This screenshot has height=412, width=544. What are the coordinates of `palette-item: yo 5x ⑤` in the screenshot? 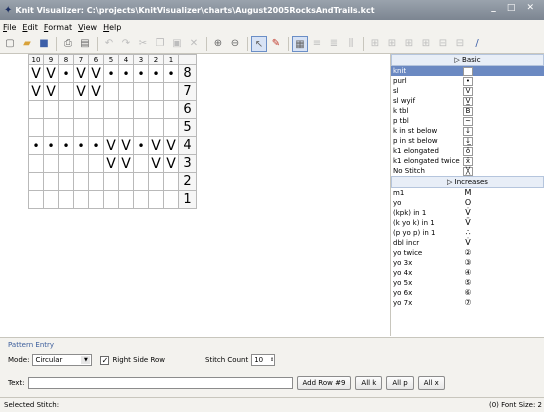 It's located at (467, 283).